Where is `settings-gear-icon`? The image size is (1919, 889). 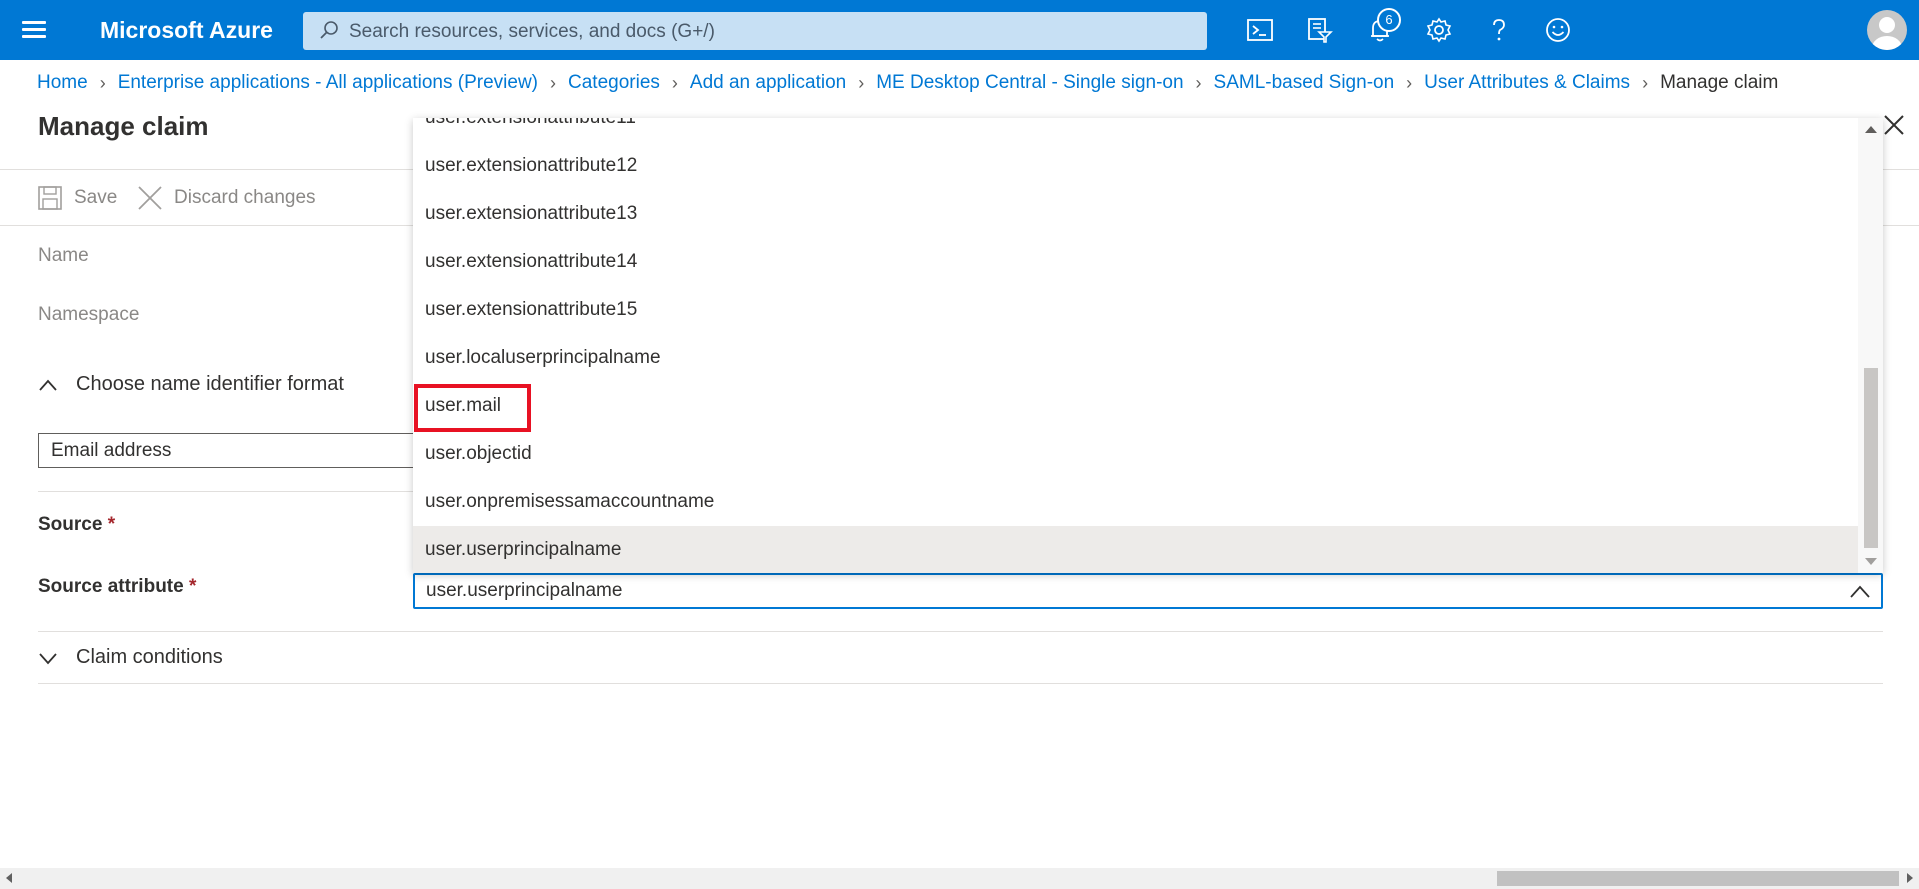
settings-gear-icon is located at coordinates (1439, 30).